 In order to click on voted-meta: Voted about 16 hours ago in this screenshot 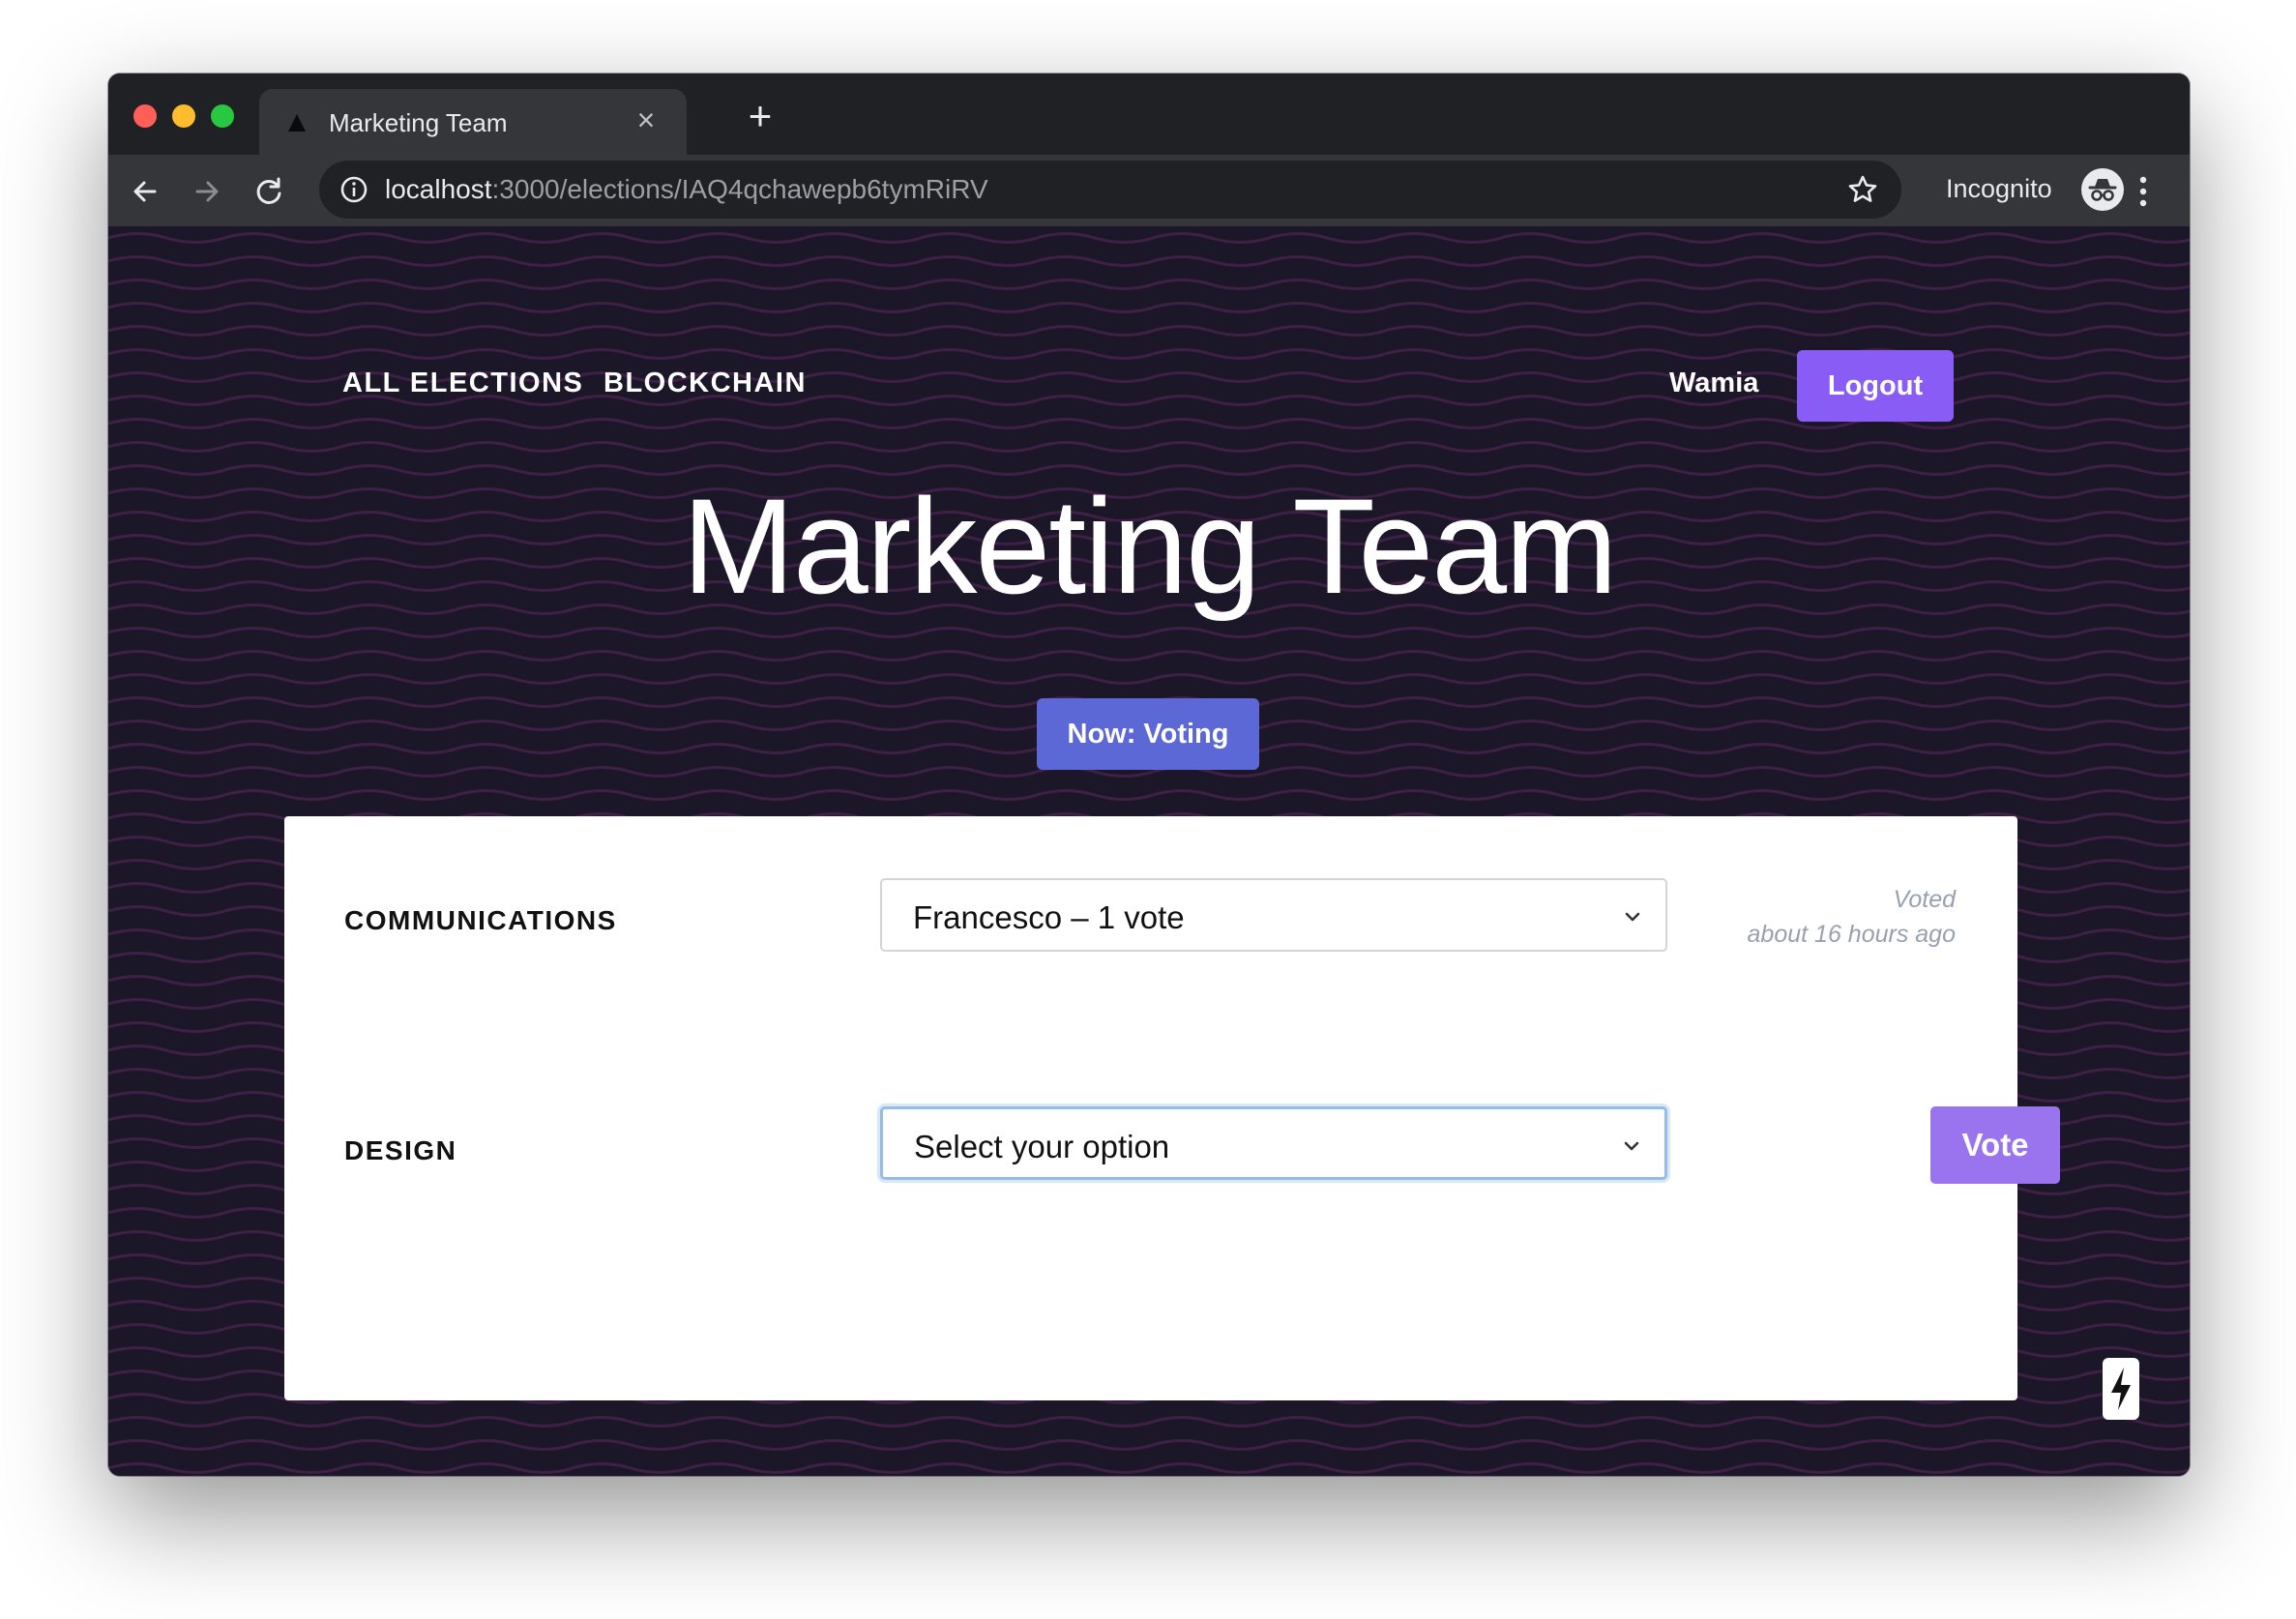, I will do `click(1852, 917)`.